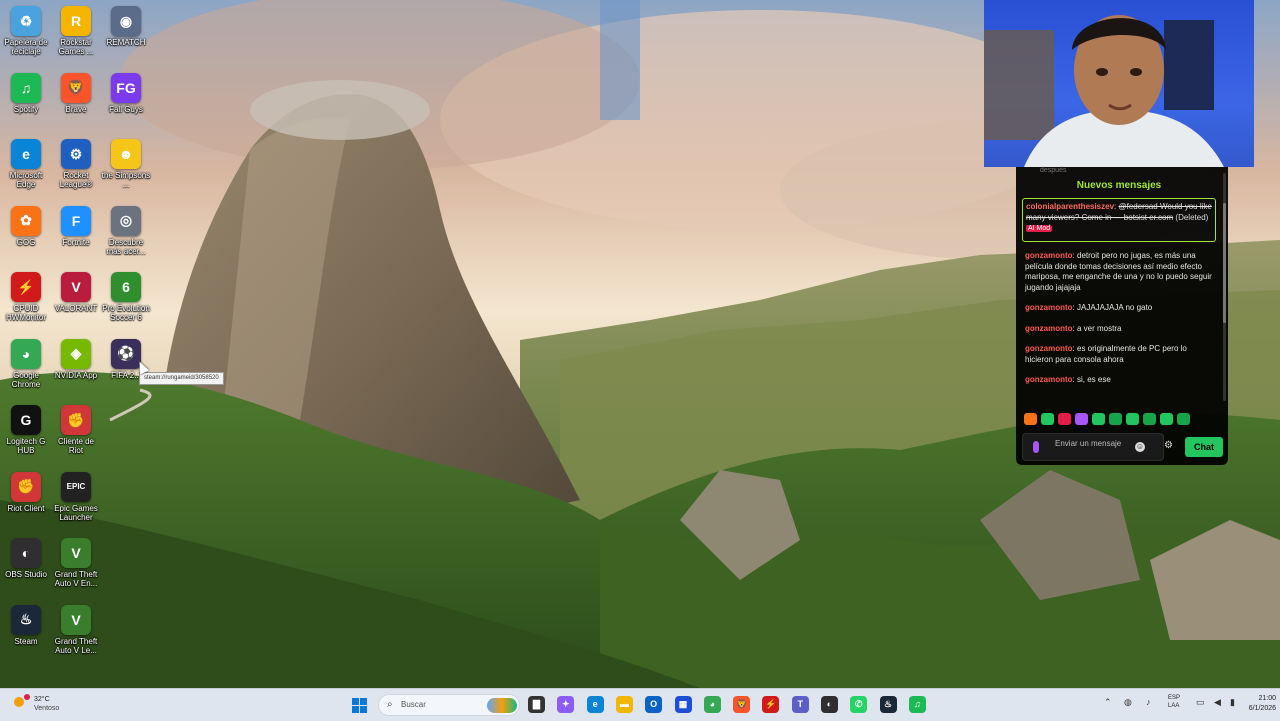 The height and width of the screenshot is (721, 1280). I want to click on cpuid-icon: ⚡, so click(26, 287).